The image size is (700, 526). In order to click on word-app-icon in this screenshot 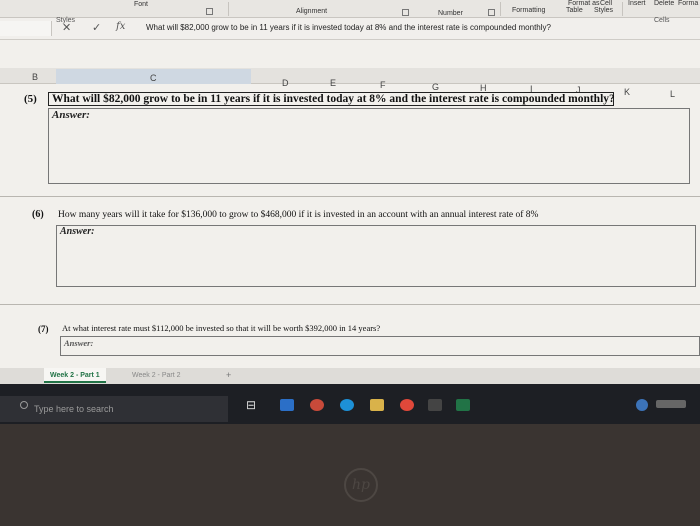, I will do `click(287, 405)`.